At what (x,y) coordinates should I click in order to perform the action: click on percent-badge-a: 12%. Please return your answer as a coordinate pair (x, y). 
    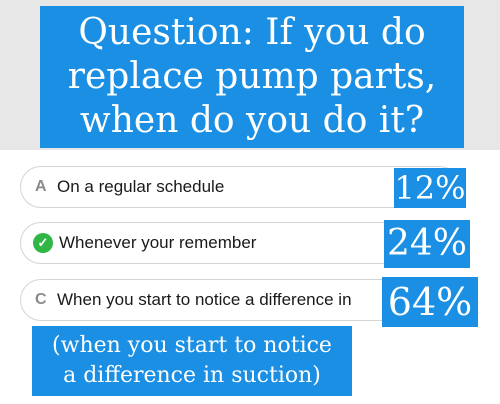
    Looking at the image, I should click on (430, 188).